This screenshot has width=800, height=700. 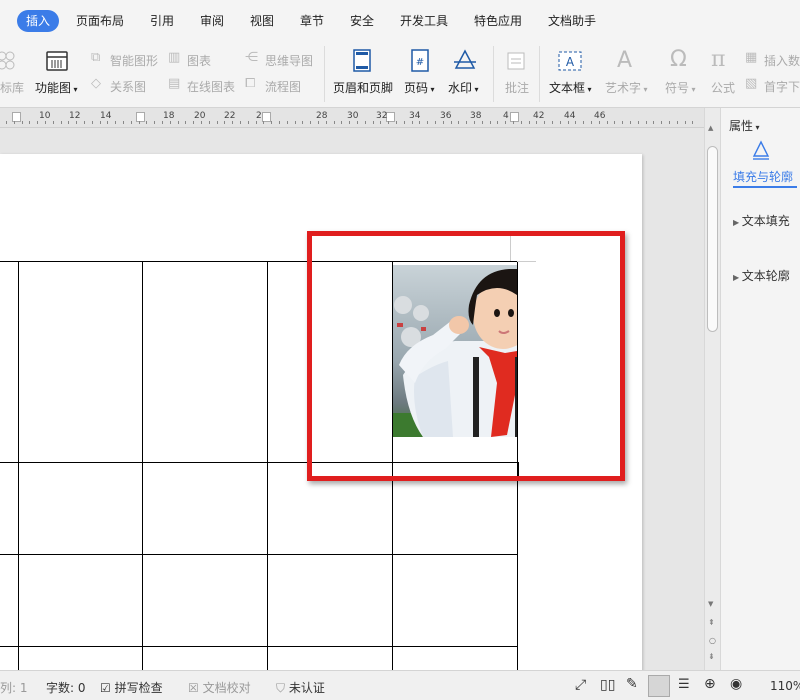 What do you see at coordinates (424, 21) in the screenshot?
I see `tab-developer-tools: 开发工具` at bounding box center [424, 21].